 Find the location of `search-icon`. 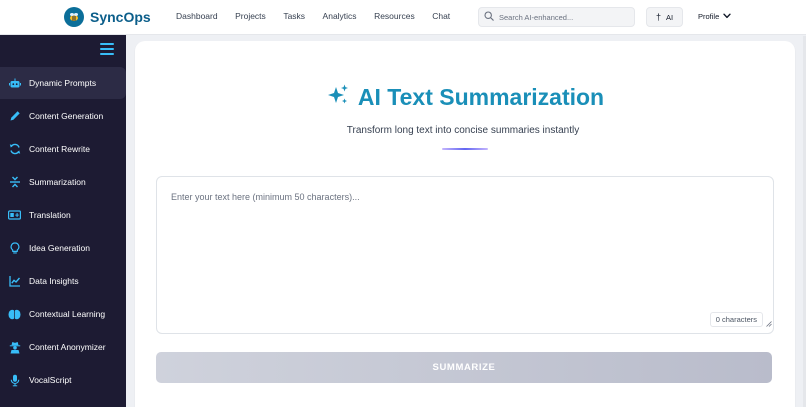

search-icon is located at coordinates (489, 17).